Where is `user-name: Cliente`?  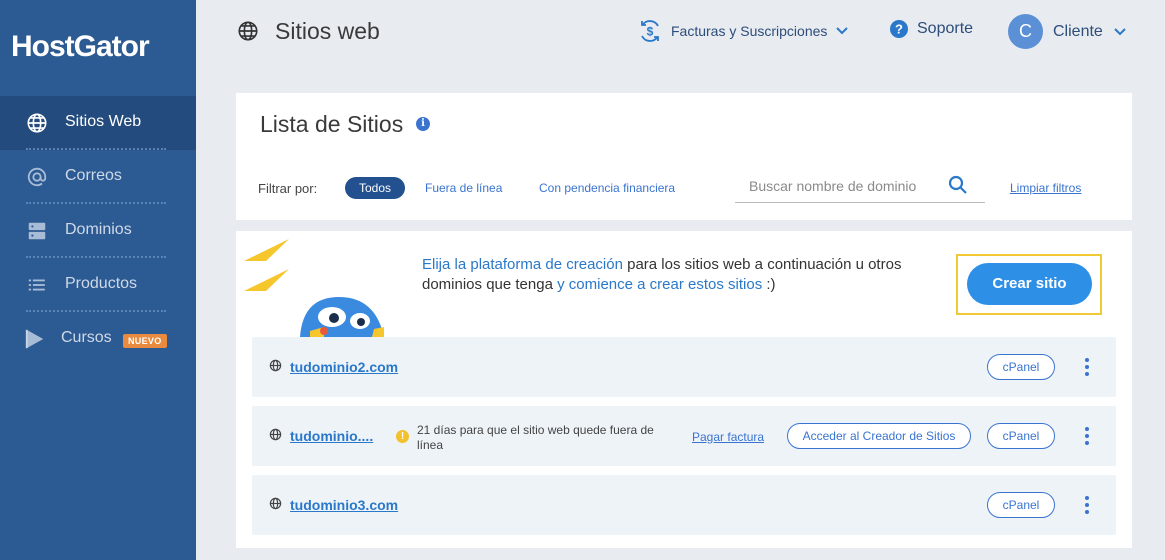 user-name: Cliente is located at coordinates (1078, 31).